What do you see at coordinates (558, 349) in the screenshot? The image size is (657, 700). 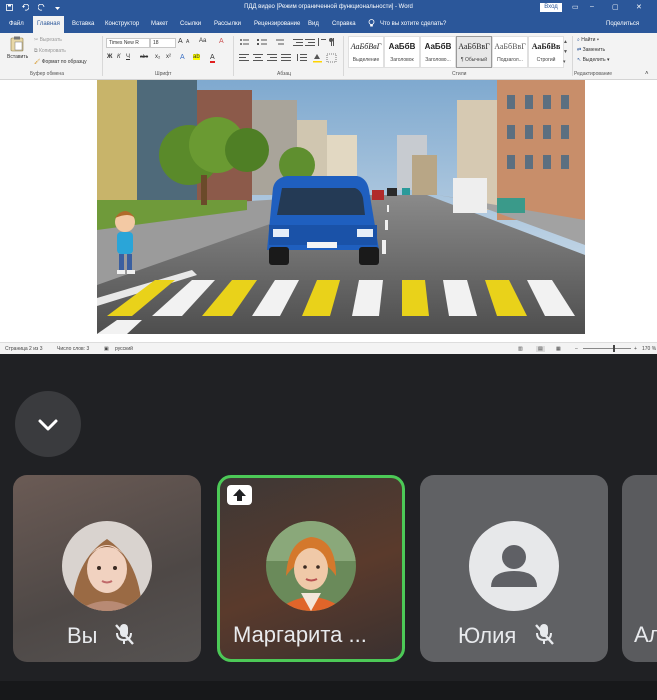 I see `web-layout-icon: ▦` at bounding box center [558, 349].